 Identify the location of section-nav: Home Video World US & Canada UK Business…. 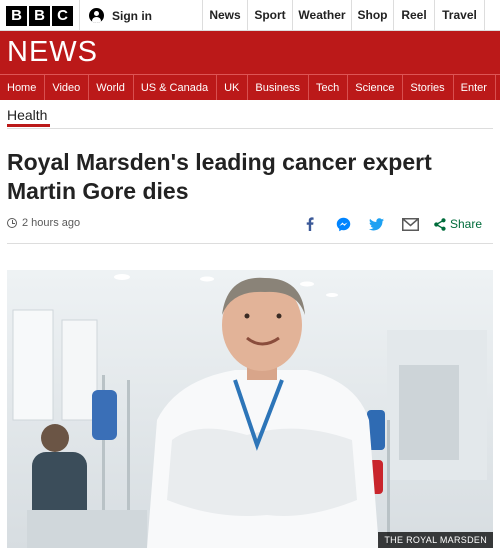
(250, 87).